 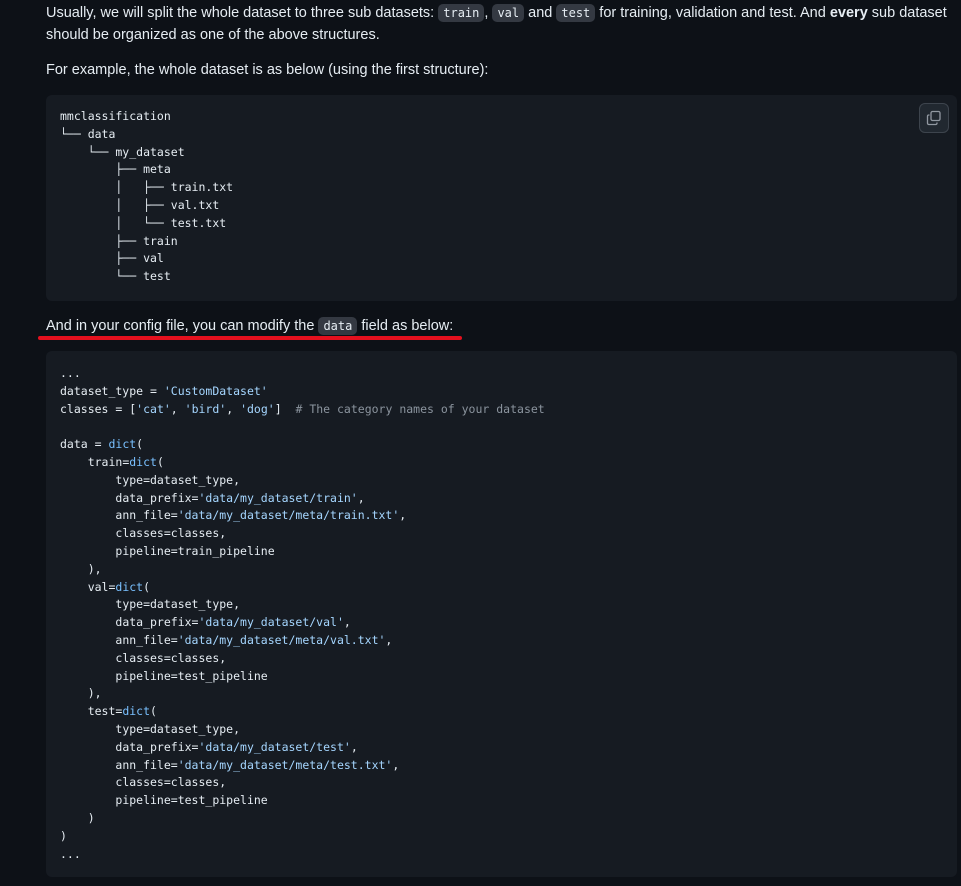 What do you see at coordinates (140, 444) in the screenshot?
I see `code-text: (` at bounding box center [140, 444].